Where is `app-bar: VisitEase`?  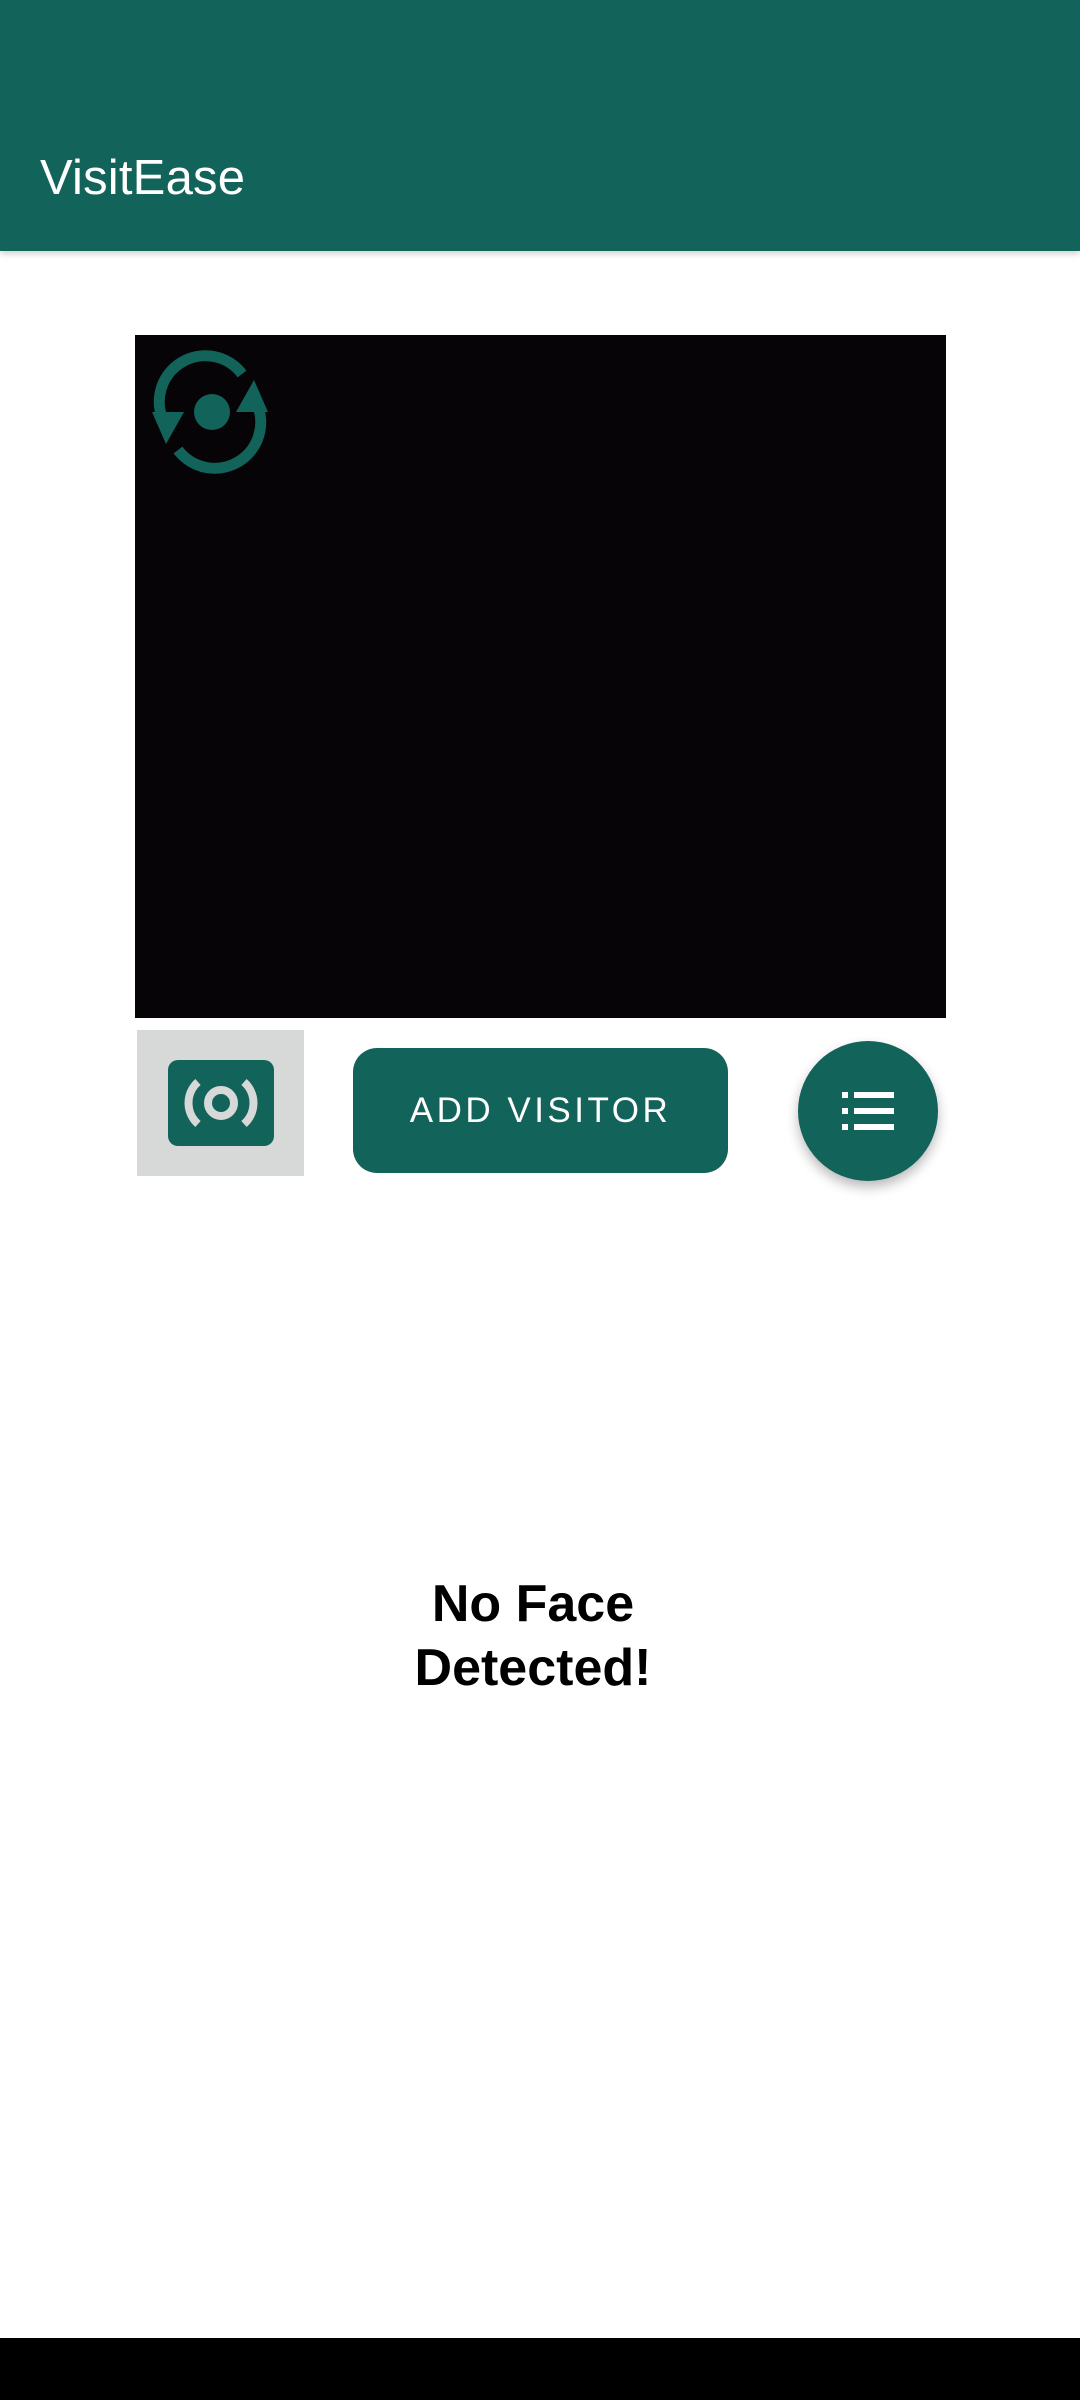 app-bar: VisitEase is located at coordinates (540, 125).